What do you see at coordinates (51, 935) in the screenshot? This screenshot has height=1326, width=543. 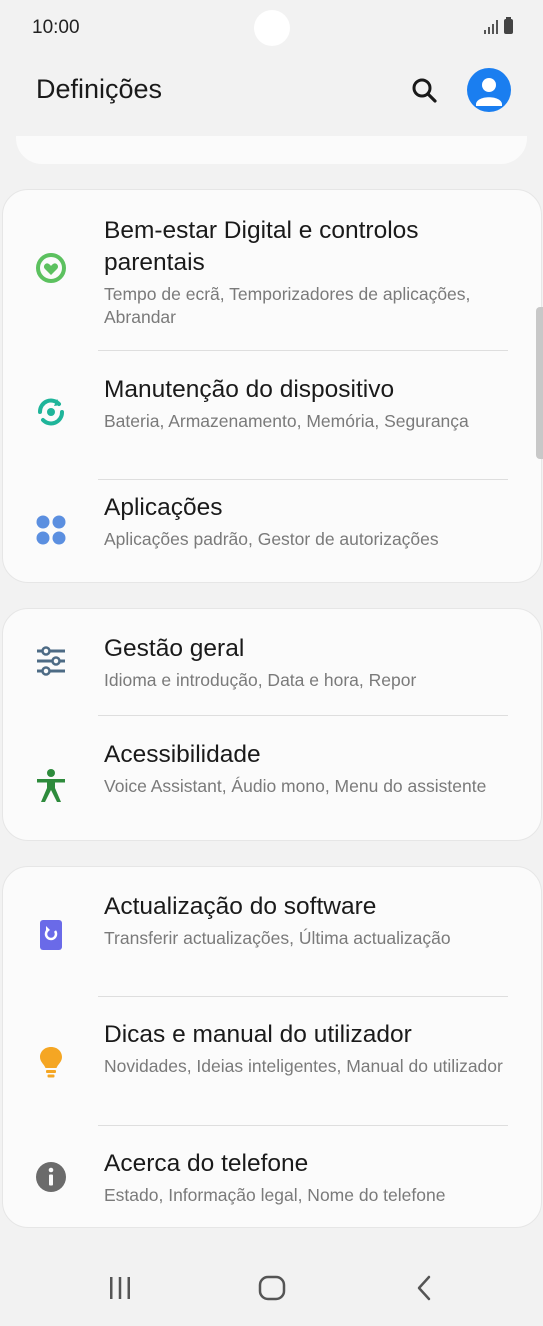 I see `software-update-icon` at bounding box center [51, 935].